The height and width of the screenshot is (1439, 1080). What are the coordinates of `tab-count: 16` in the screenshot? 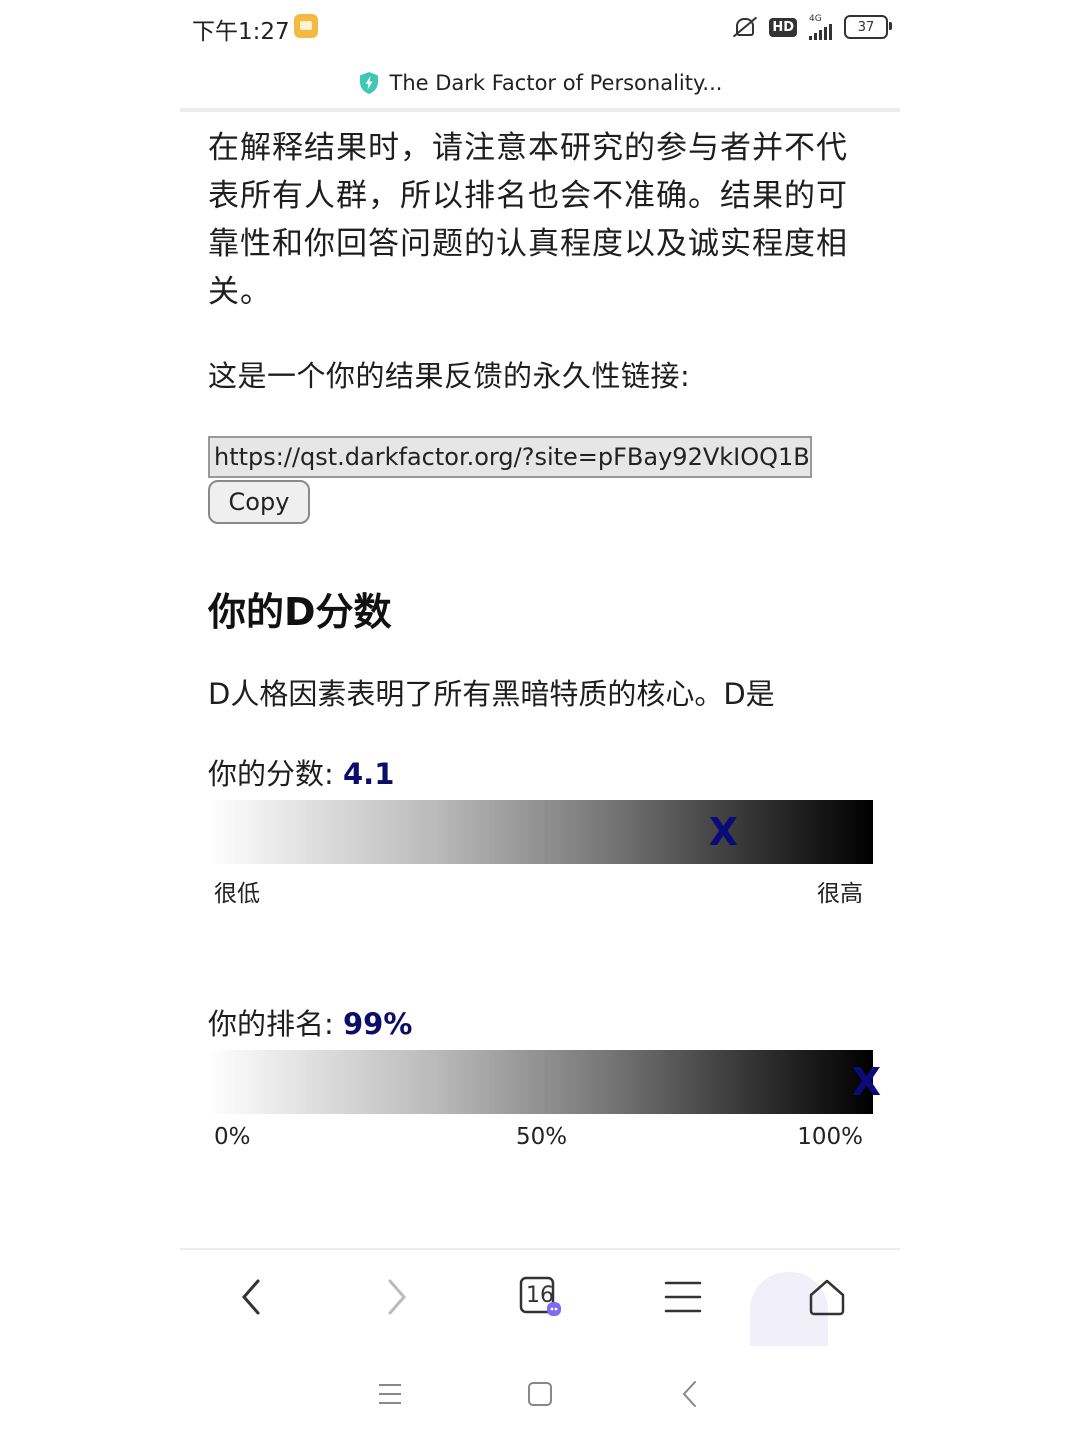 It's located at (540, 1295).